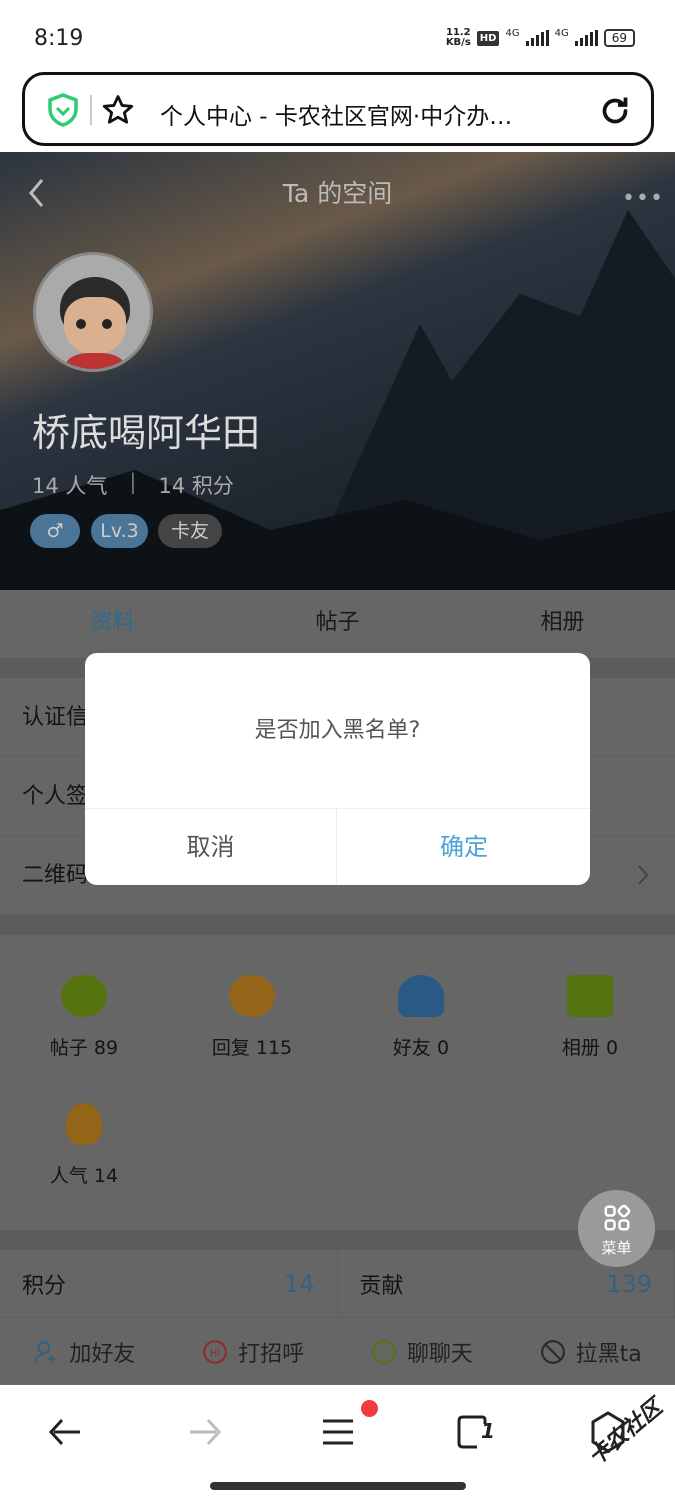 The image size is (675, 1500). Describe the element at coordinates (383, 1351) in the screenshot. I see `chat-icon` at that location.